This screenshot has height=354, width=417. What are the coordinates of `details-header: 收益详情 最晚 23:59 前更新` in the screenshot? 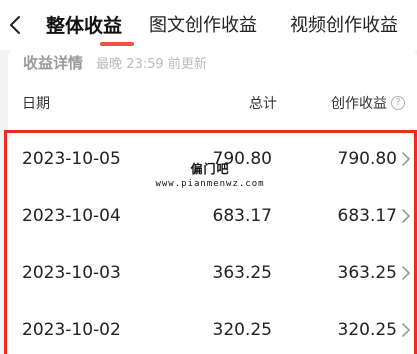 It's located at (115, 62).